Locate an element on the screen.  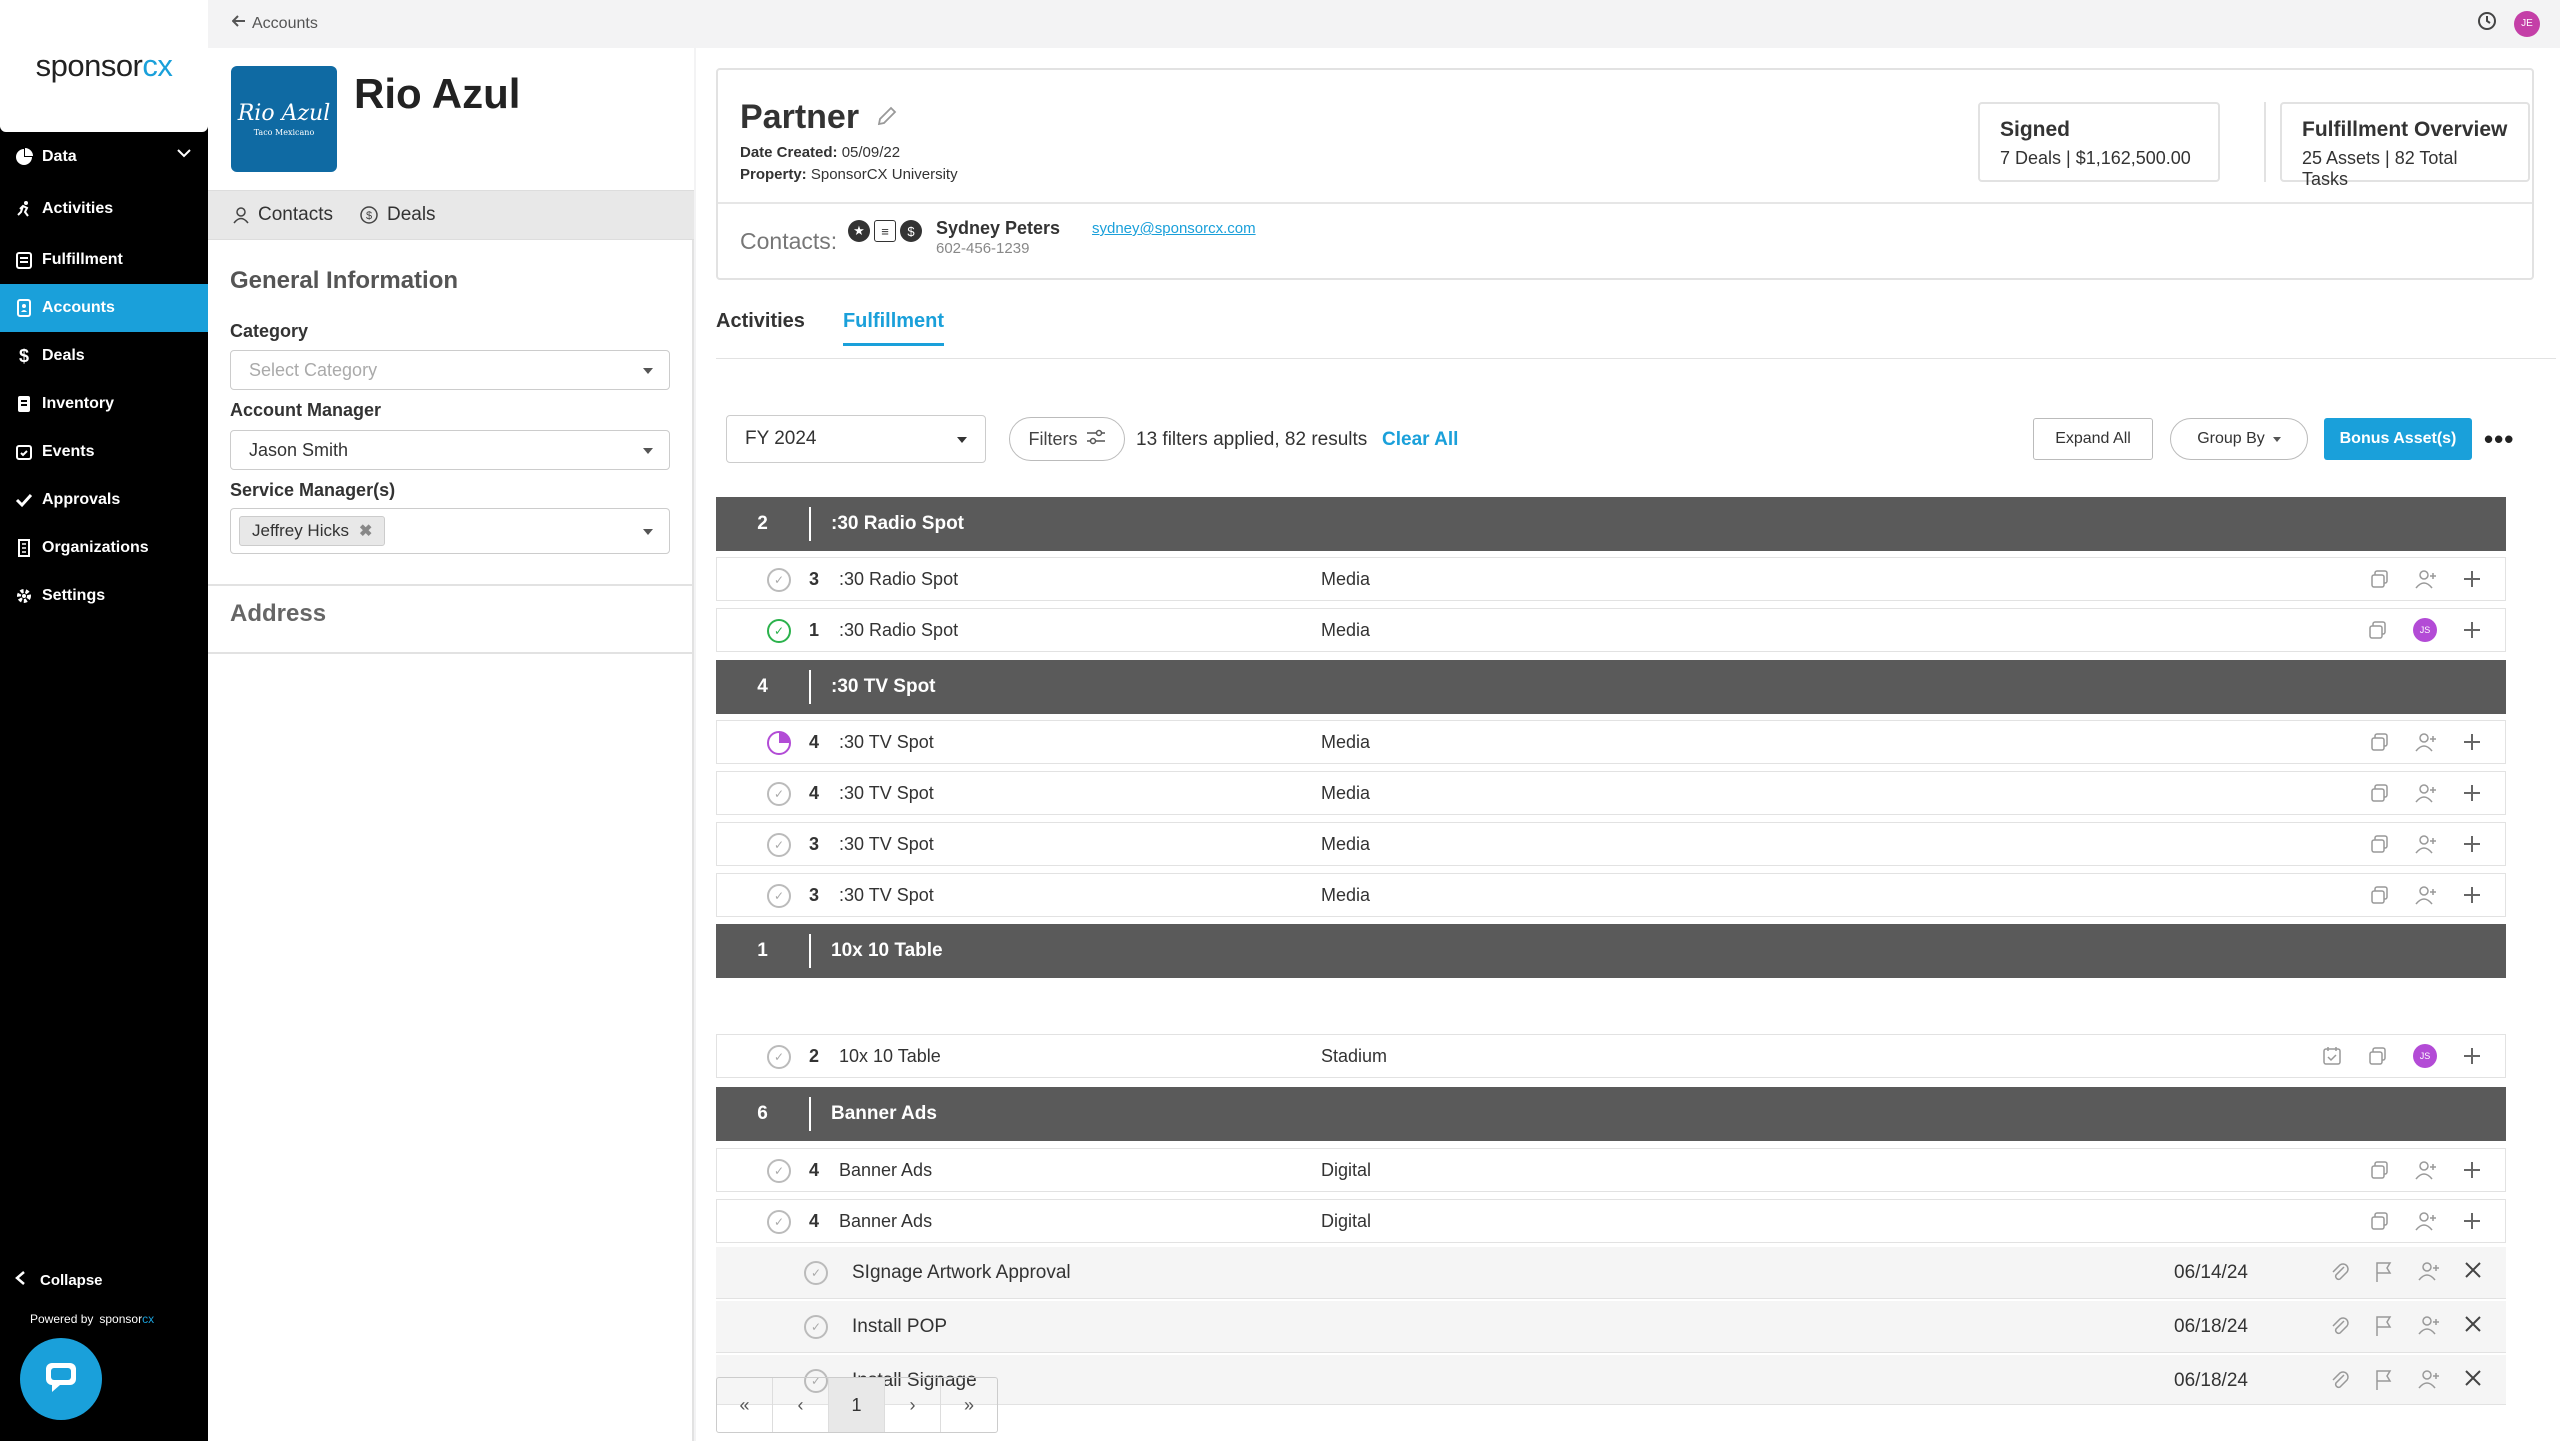
sidebar-item-events: Events is located at coordinates (104, 452).